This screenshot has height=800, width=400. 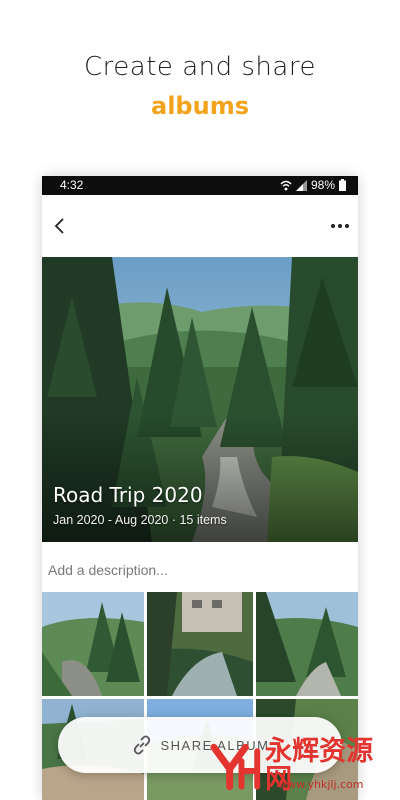 What do you see at coordinates (72, 185) in the screenshot?
I see `status-time: 4:32` at bounding box center [72, 185].